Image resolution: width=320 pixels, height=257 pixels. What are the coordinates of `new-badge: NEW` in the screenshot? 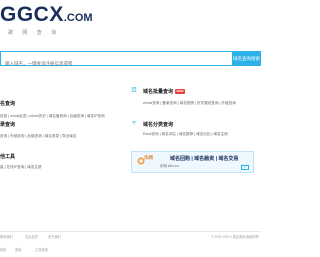 It's located at (180, 92).